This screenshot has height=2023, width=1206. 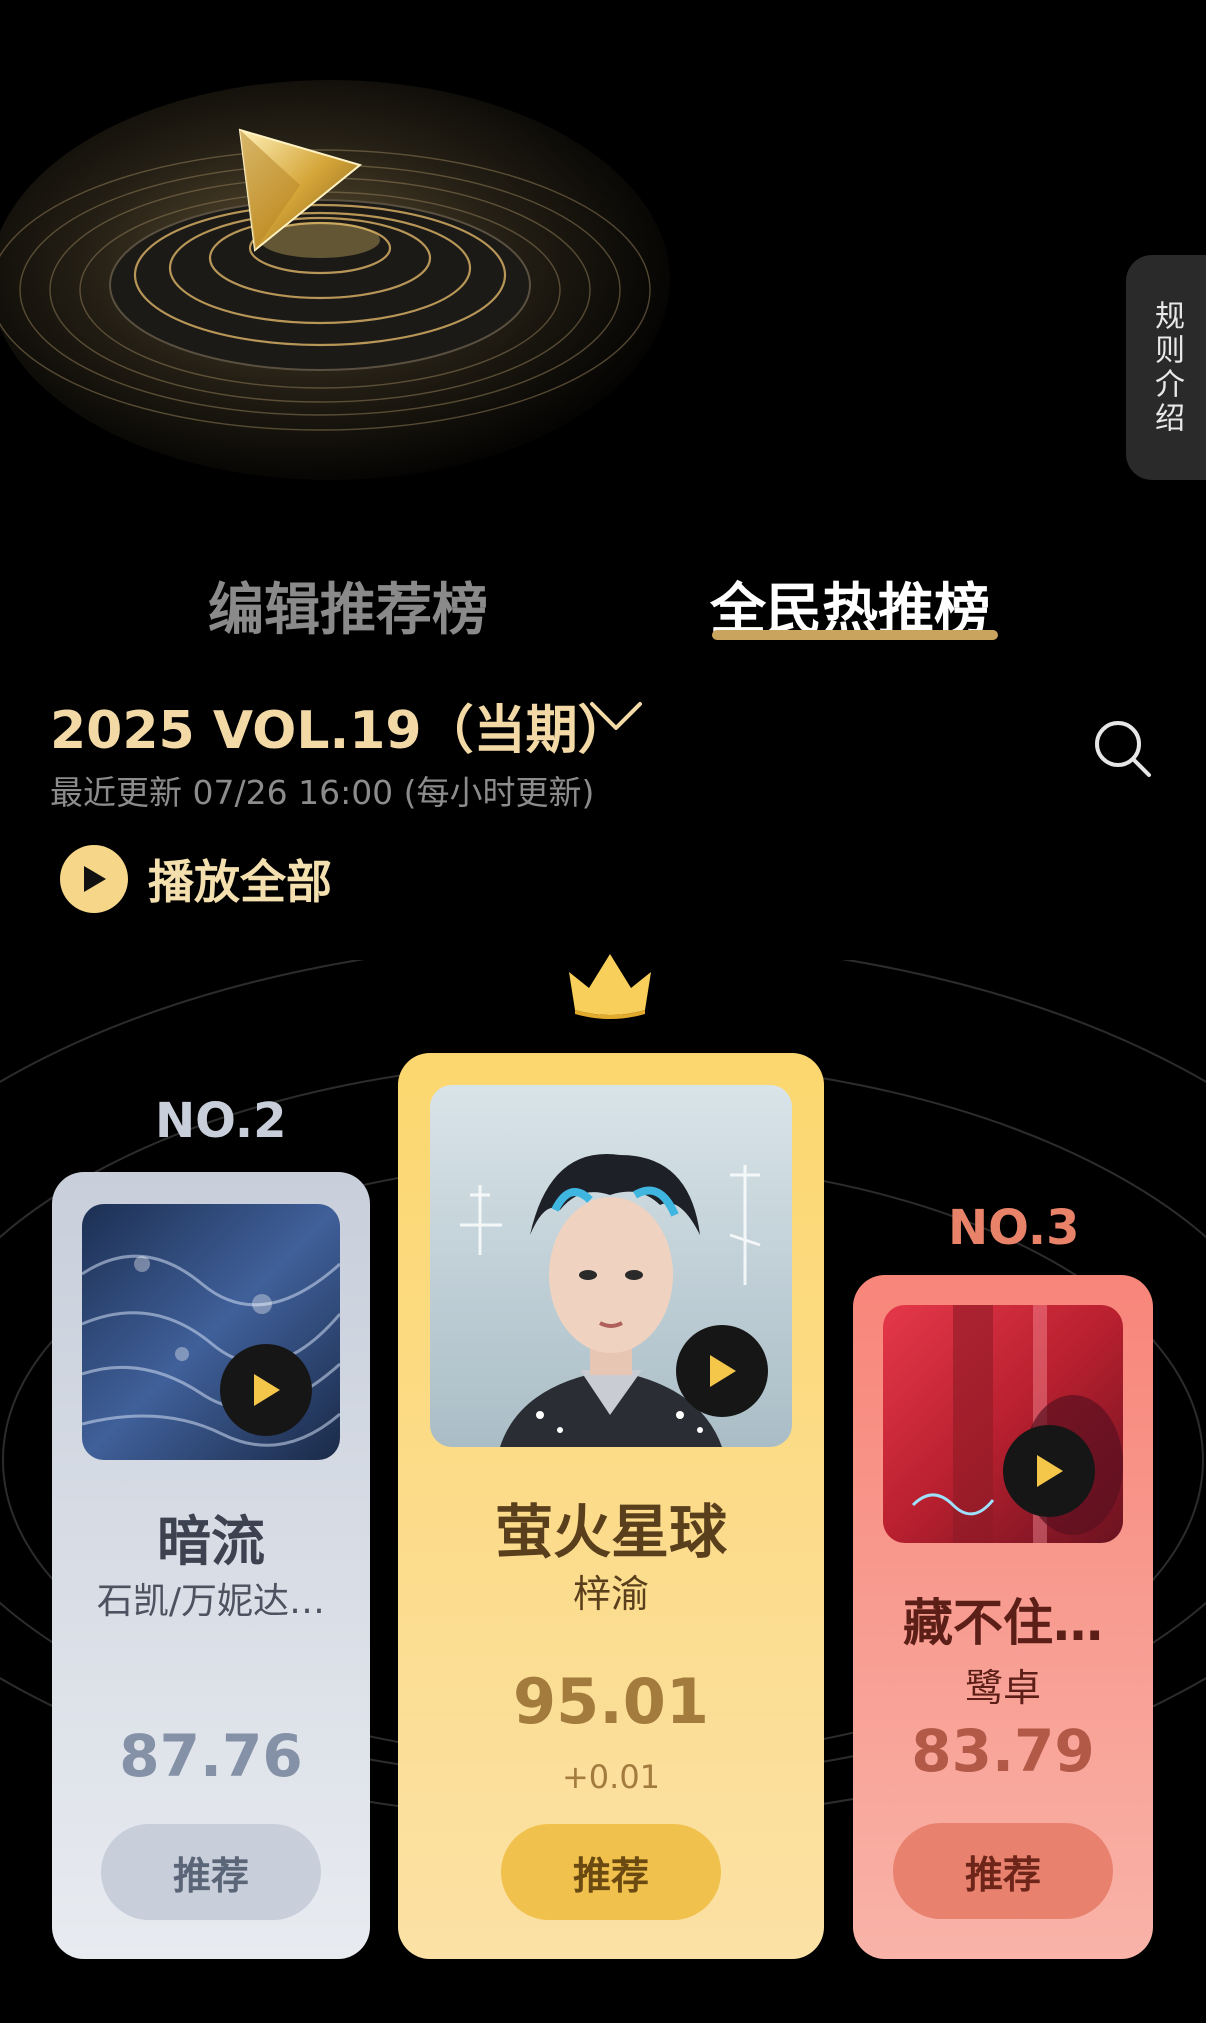 I want to click on rules-tab: 规则介绍, so click(x=1166, y=367).